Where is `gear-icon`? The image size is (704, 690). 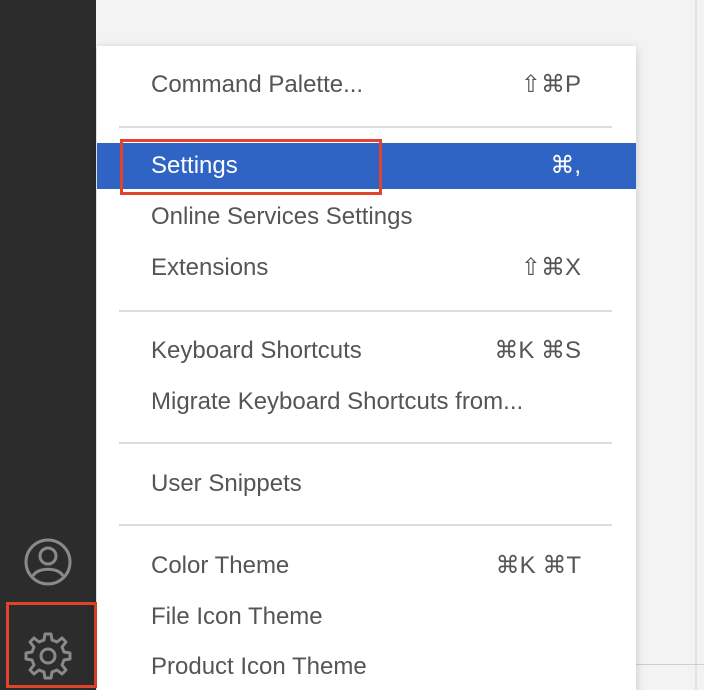
gear-icon is located at coordinates (48, 656).